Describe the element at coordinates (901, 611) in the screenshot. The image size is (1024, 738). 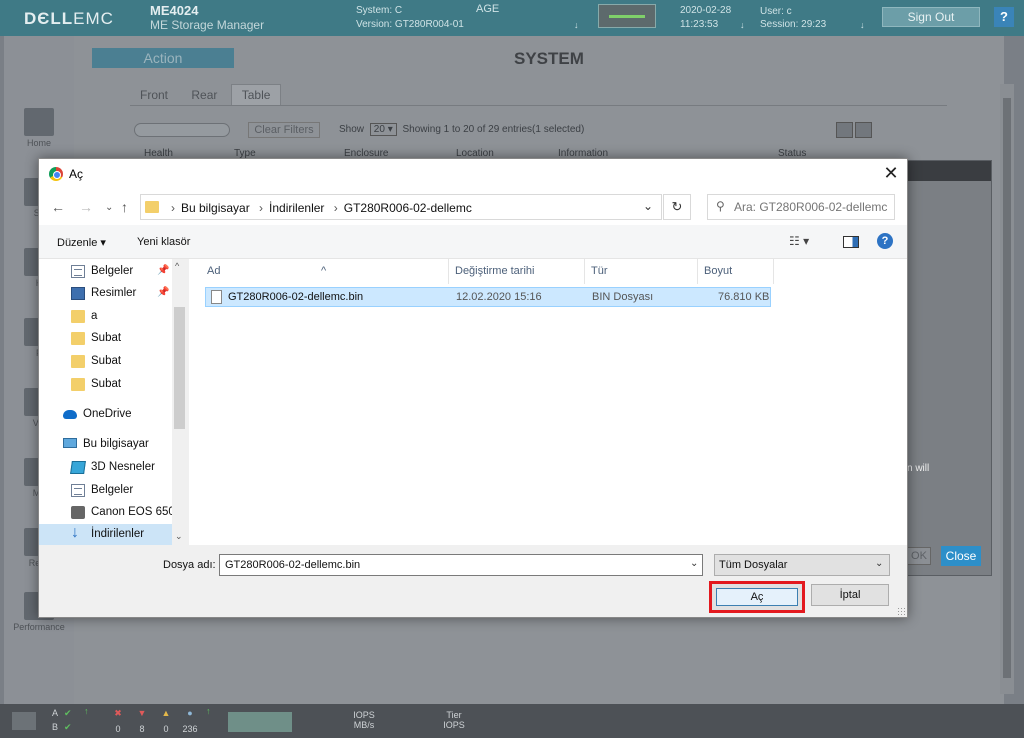
I see `resize-grip-icon` at that location.